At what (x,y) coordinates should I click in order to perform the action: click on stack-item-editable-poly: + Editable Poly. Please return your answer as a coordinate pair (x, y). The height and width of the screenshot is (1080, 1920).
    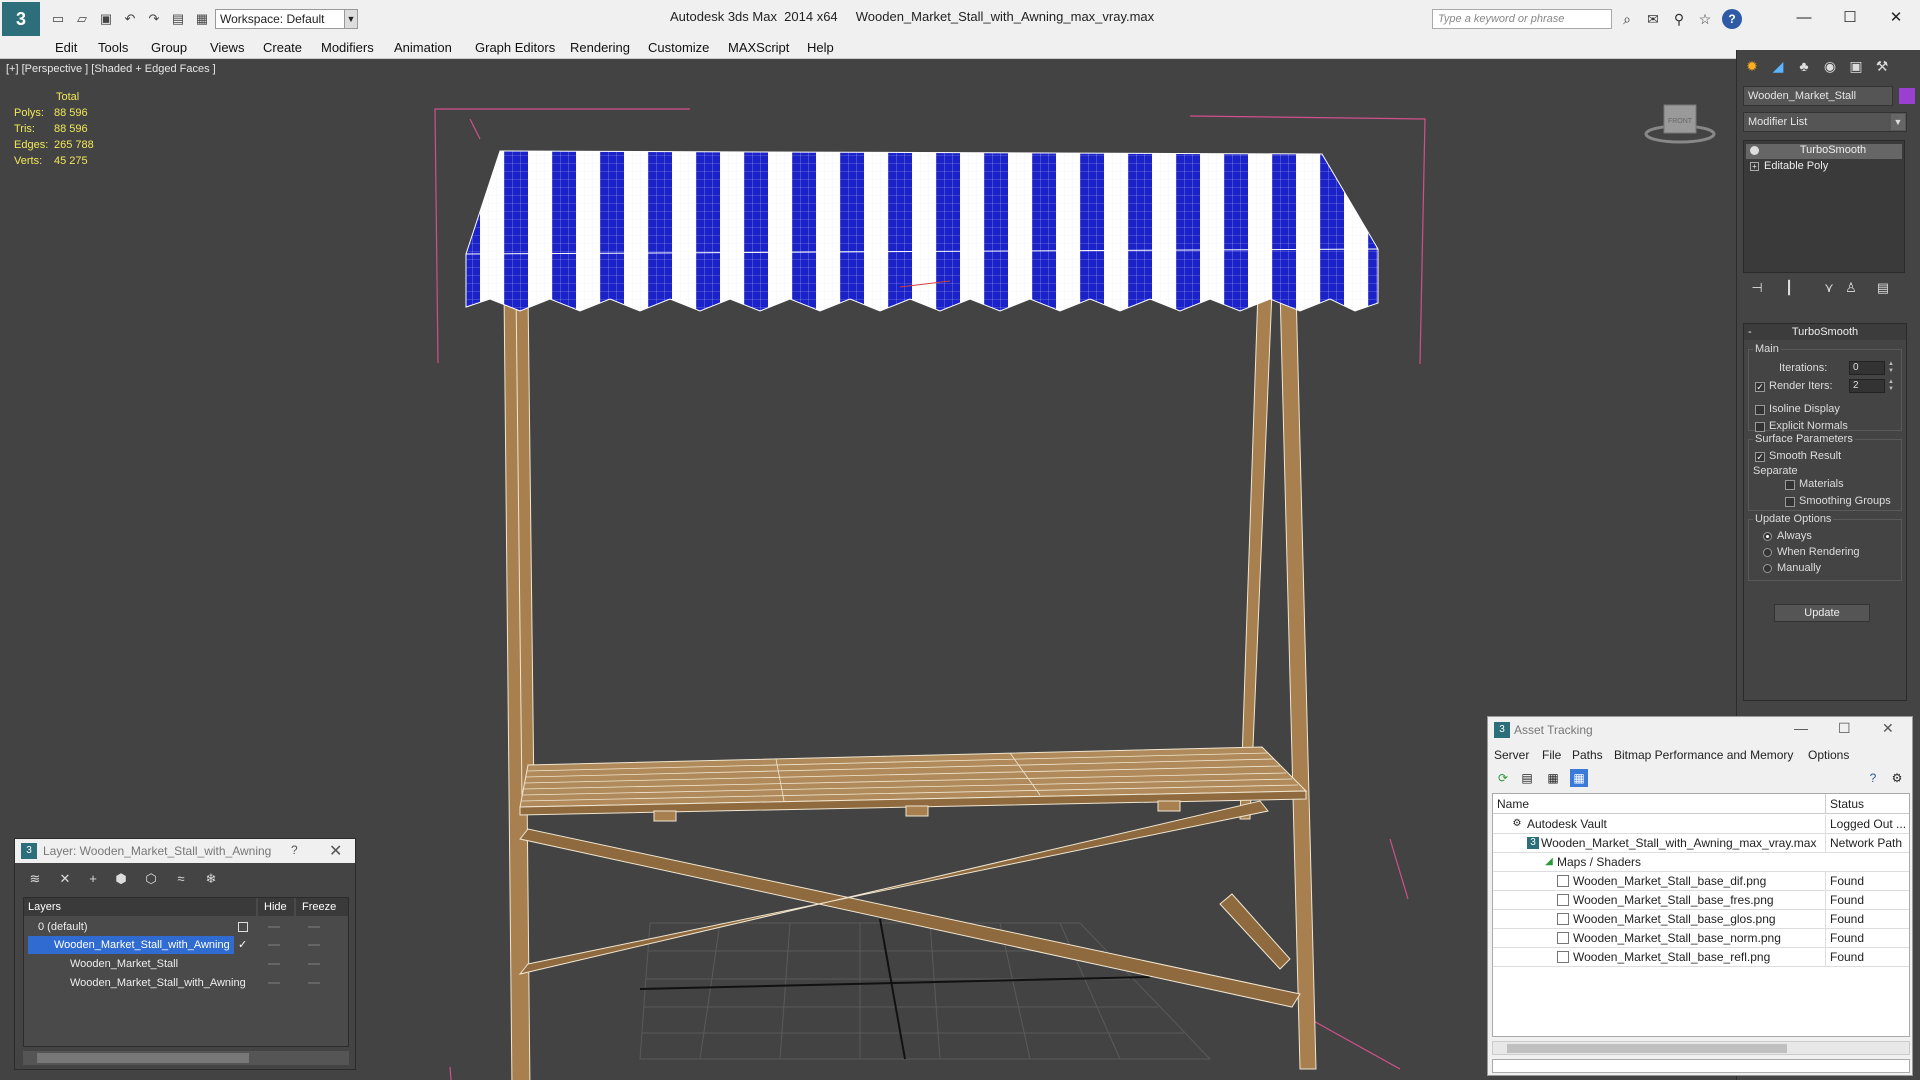
    Looking at the image, I should click on (1824, 167).